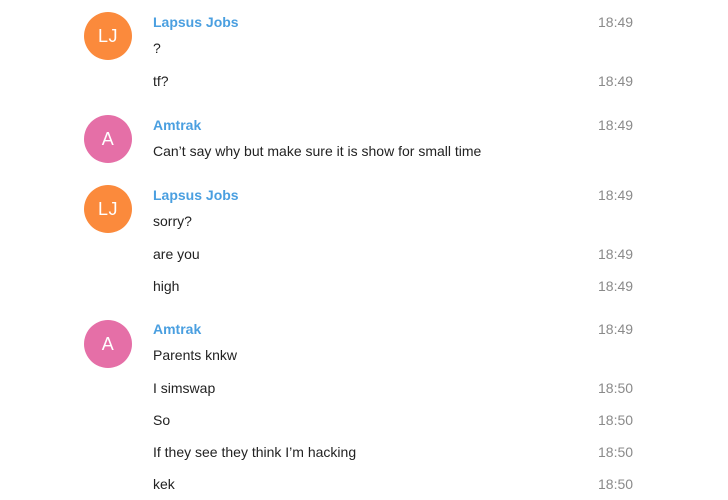 The image size is (728, 500). What do you see at coordinates (172, 221) in the screenshot?
I see `message-text: sorry?` at bounding box center [172, 221].